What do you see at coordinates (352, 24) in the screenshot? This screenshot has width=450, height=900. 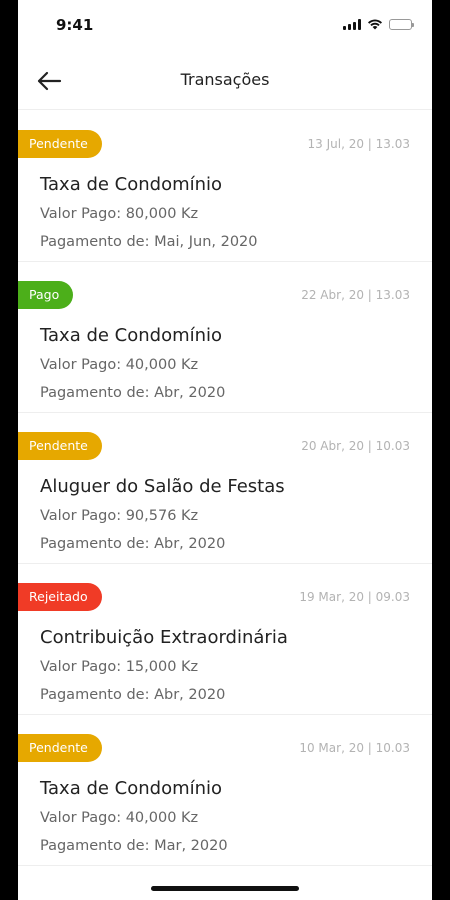 I see `cellular-signal-icon` at bounding box center [352, 24].